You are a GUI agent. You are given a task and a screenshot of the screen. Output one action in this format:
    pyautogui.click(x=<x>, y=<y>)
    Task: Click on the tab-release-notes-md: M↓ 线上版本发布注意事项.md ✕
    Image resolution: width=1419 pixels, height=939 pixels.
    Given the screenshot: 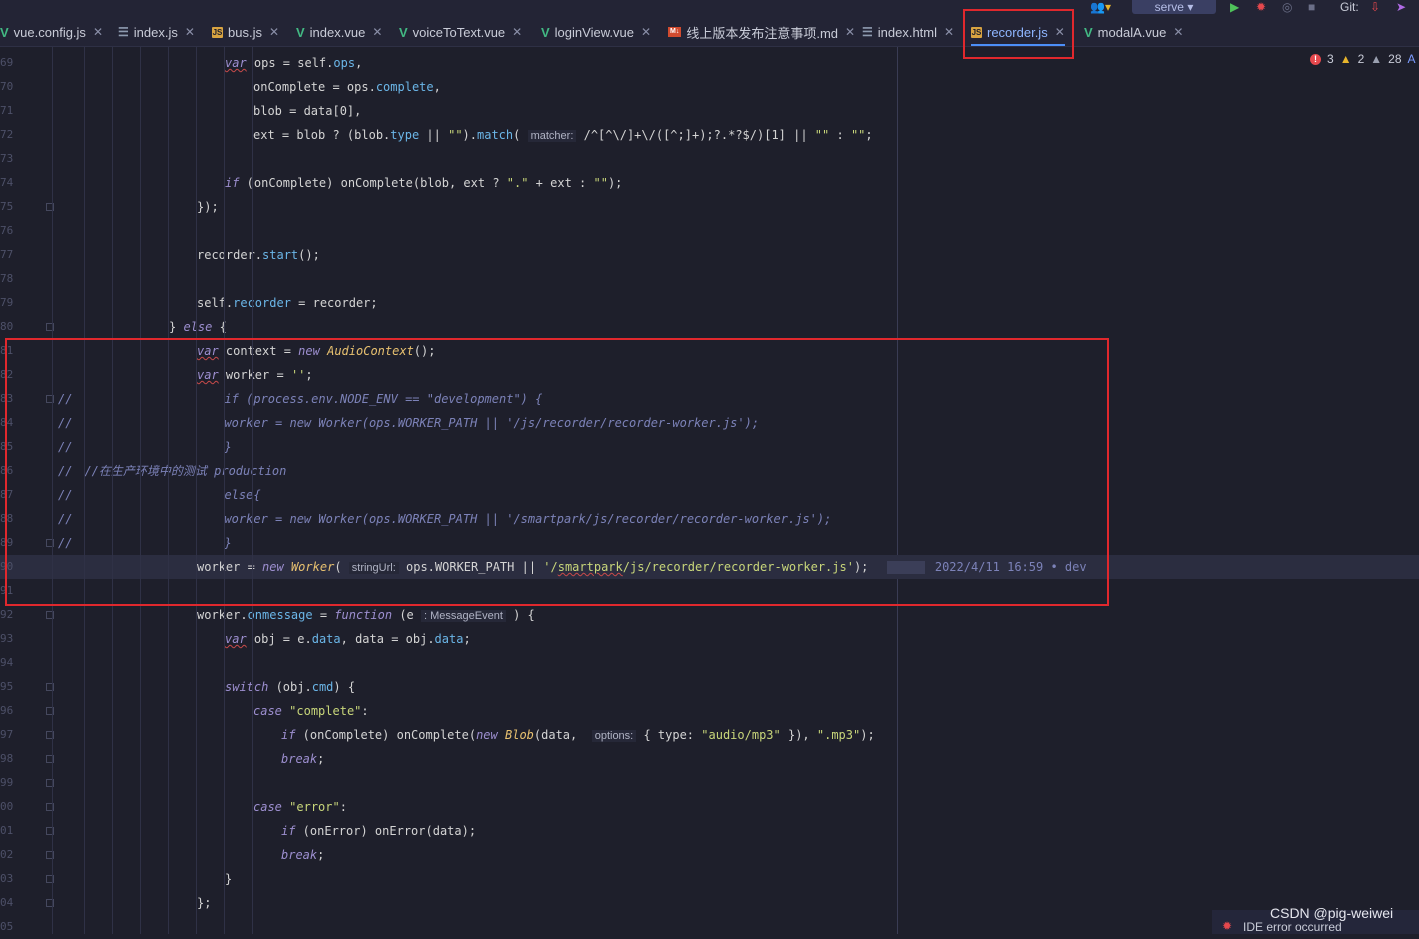 What is the action you would take?
    pyautogui.click(x=761, y=32)
    